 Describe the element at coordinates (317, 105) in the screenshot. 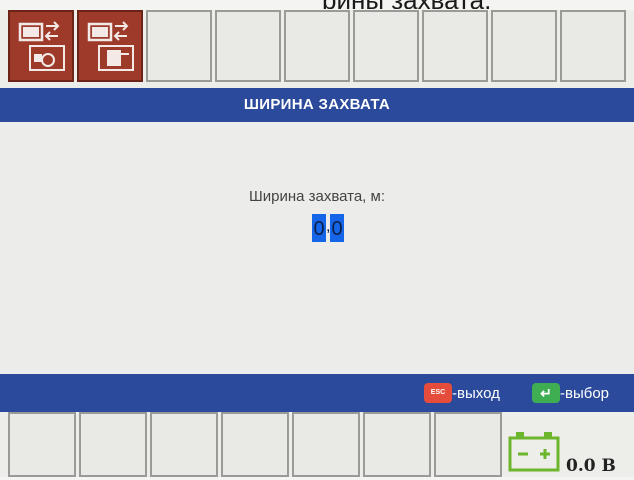

I see `page-title: ШИРИНА ЗАХВАТА` at that location.